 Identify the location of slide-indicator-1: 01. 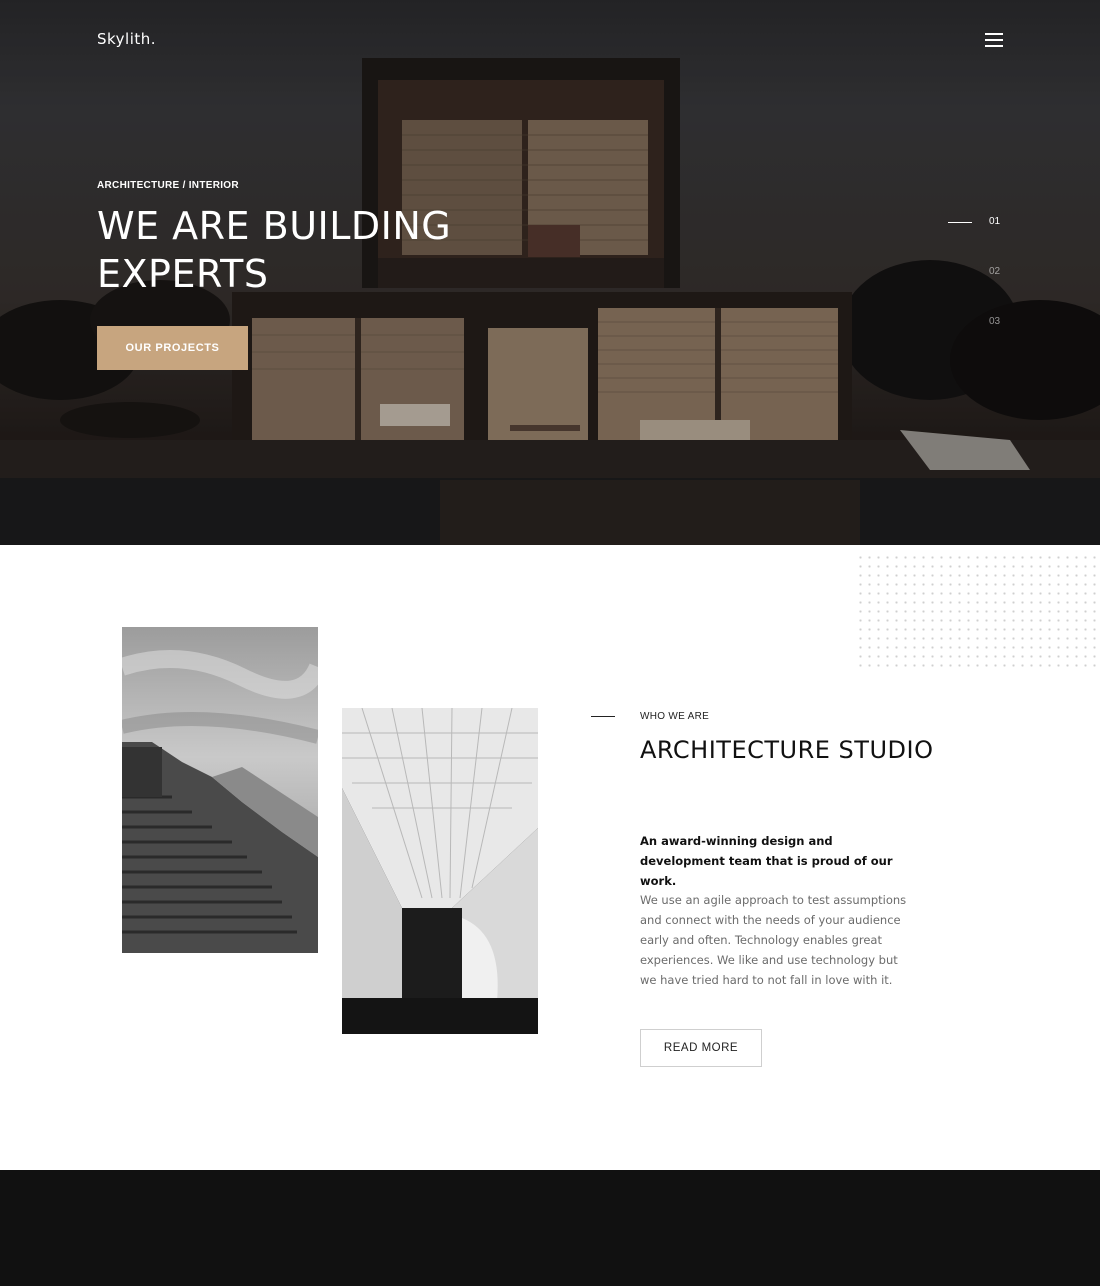
(975, 222).